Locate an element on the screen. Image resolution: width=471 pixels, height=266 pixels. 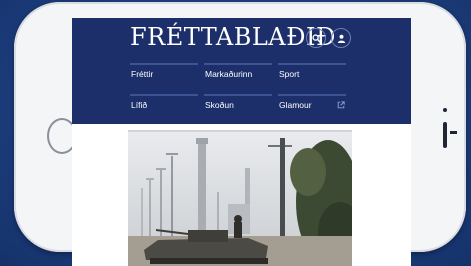
nav-item-label: Glamour is located at coordinates (295, 105).